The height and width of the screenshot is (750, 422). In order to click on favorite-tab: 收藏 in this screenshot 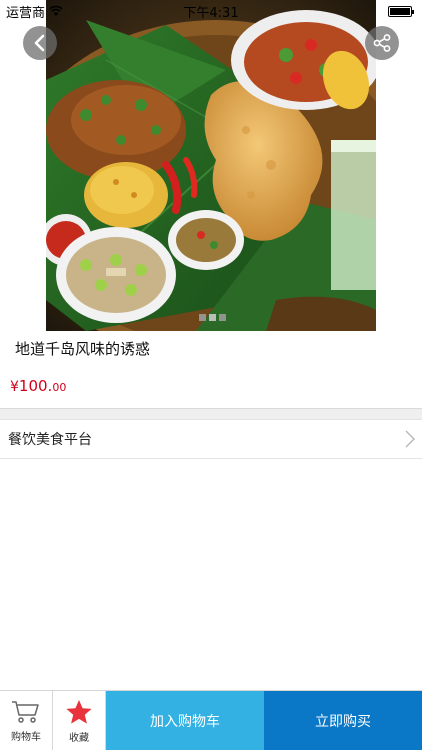, I will do `click(79, 720)`.